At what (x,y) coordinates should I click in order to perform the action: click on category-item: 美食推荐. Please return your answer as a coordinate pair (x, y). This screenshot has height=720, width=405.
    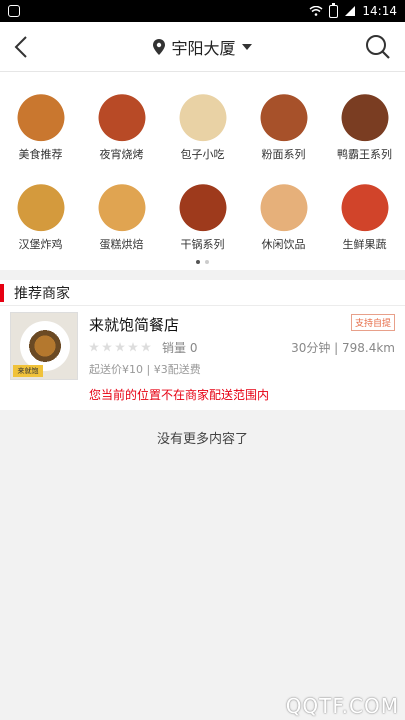
    Looking at the image, I should click on (40, 125).